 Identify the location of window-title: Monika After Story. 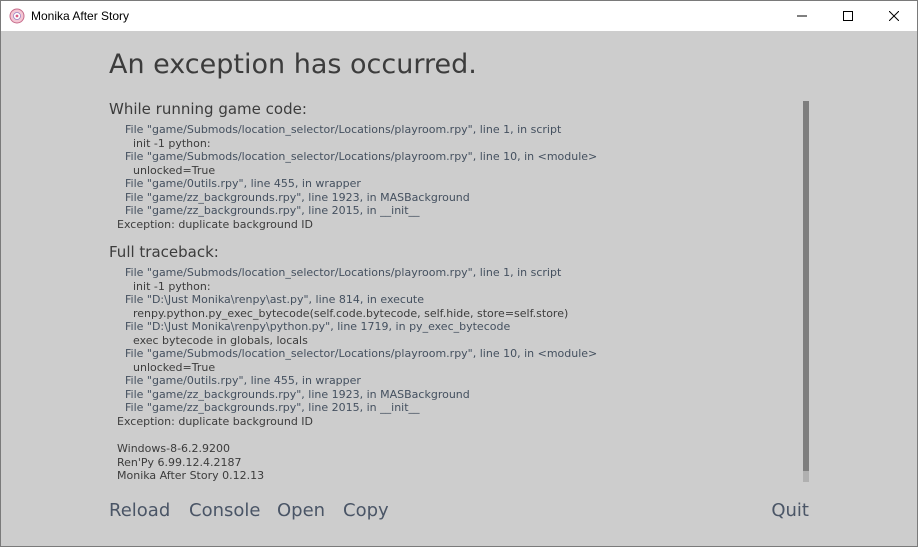
(80, 16).